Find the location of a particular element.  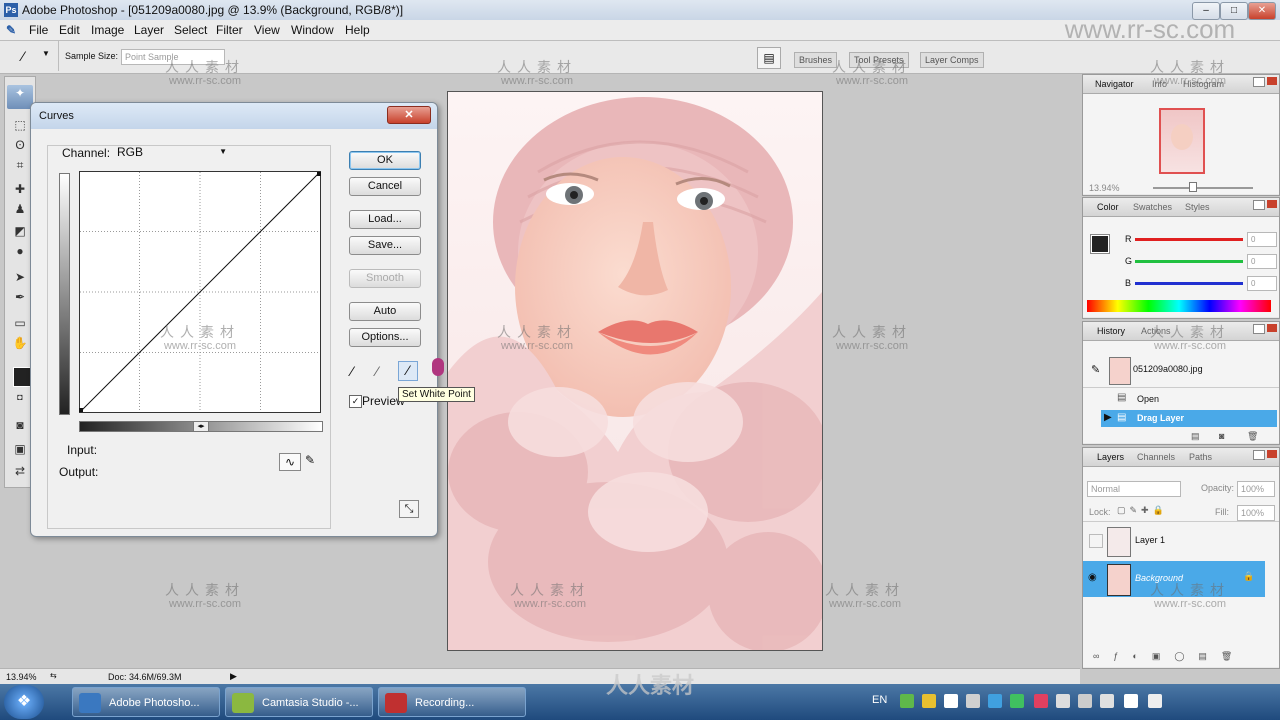

tray-device-icon is located at coordinates (1131, 701).